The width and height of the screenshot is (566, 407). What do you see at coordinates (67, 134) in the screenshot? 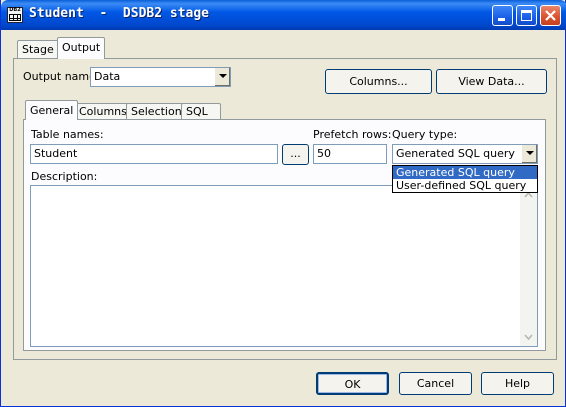
I see `table-names-label: Table names:` at bounding box center [67, 134].